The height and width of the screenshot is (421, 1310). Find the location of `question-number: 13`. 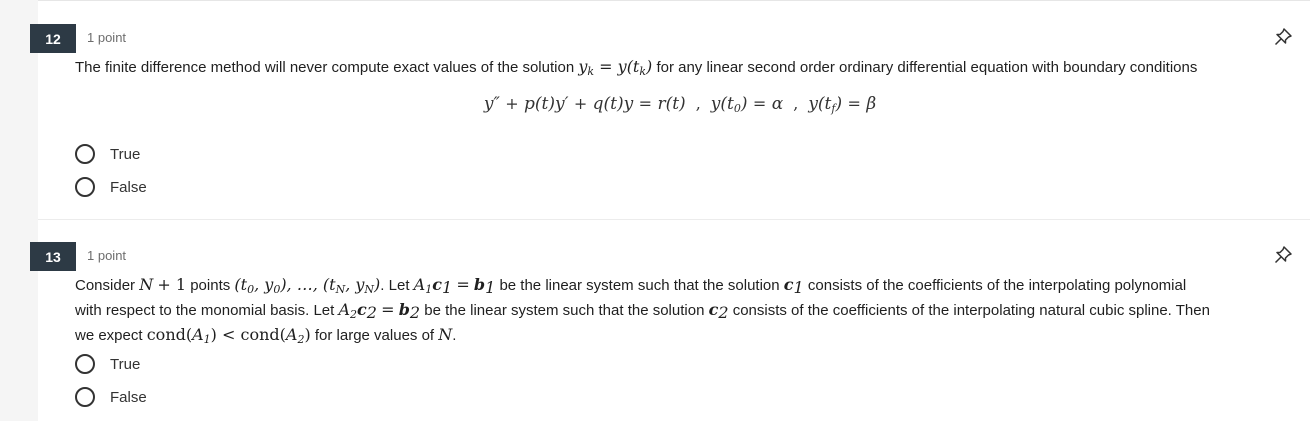

question-number: 13 is located at coordinates (53, 256).